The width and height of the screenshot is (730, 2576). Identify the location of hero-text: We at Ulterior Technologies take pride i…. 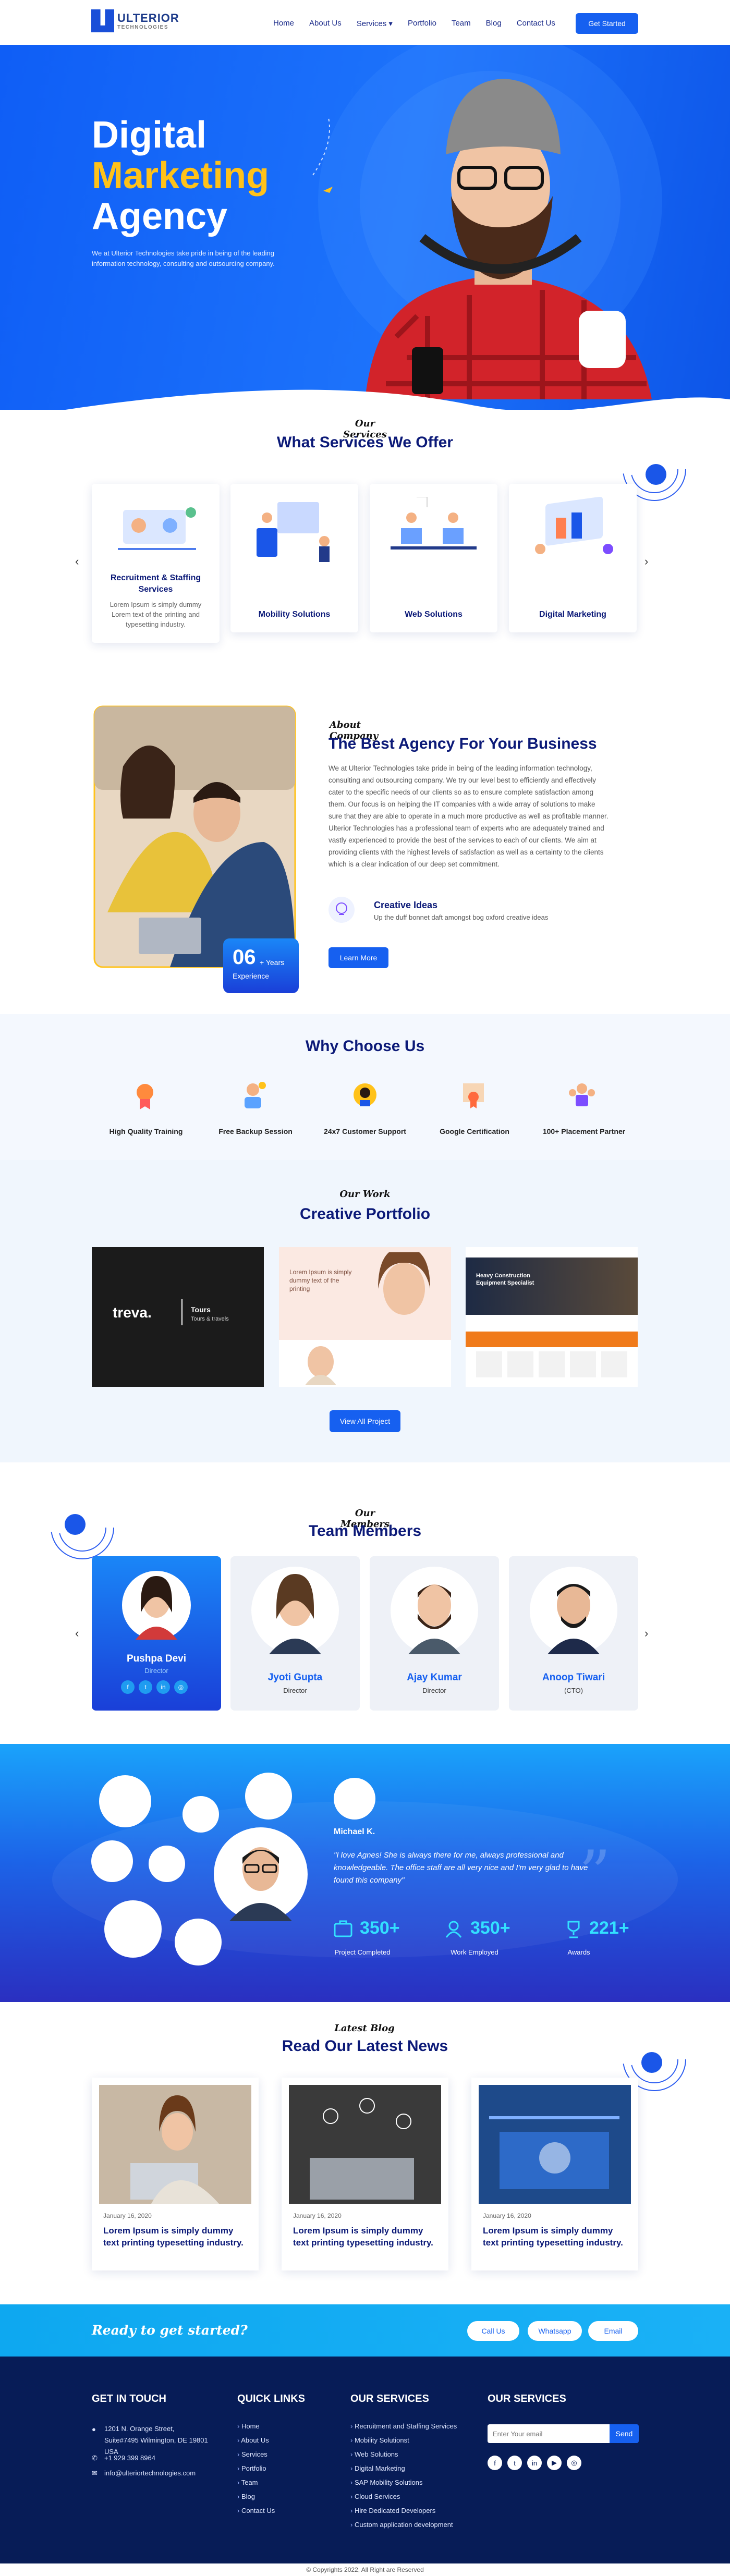
(183, 258).